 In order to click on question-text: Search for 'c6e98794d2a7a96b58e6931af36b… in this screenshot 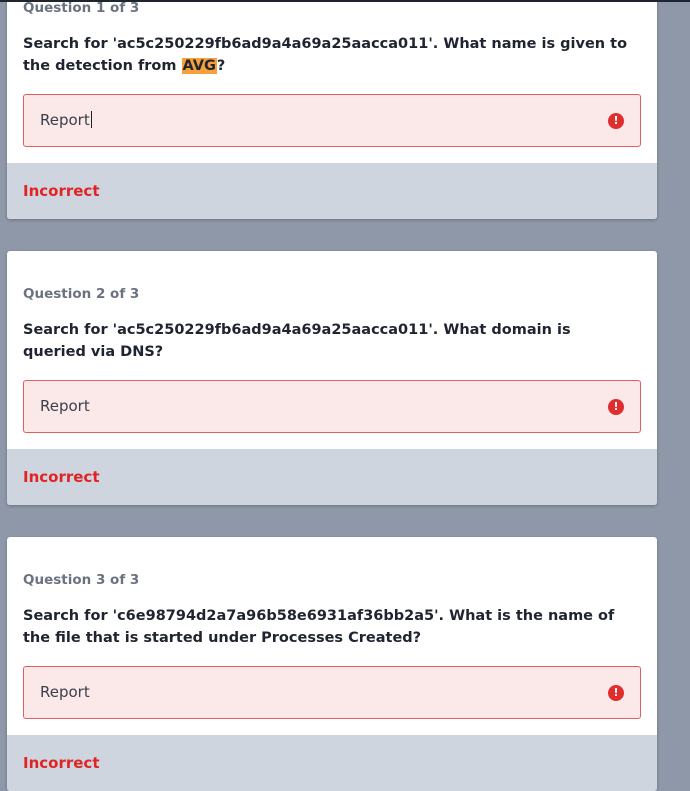, I will do `click(319, 627)`.